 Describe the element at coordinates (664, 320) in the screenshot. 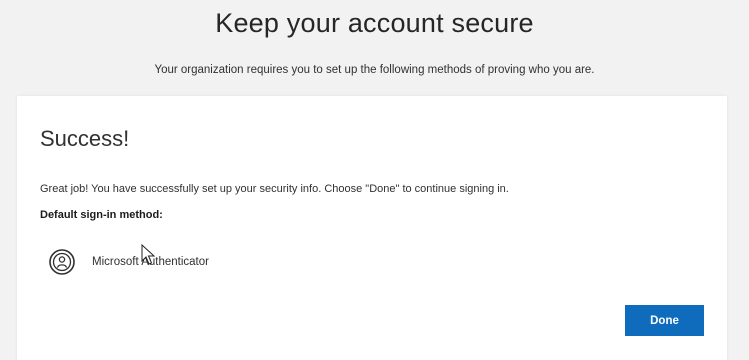

I see `done-button: Done` at that location.